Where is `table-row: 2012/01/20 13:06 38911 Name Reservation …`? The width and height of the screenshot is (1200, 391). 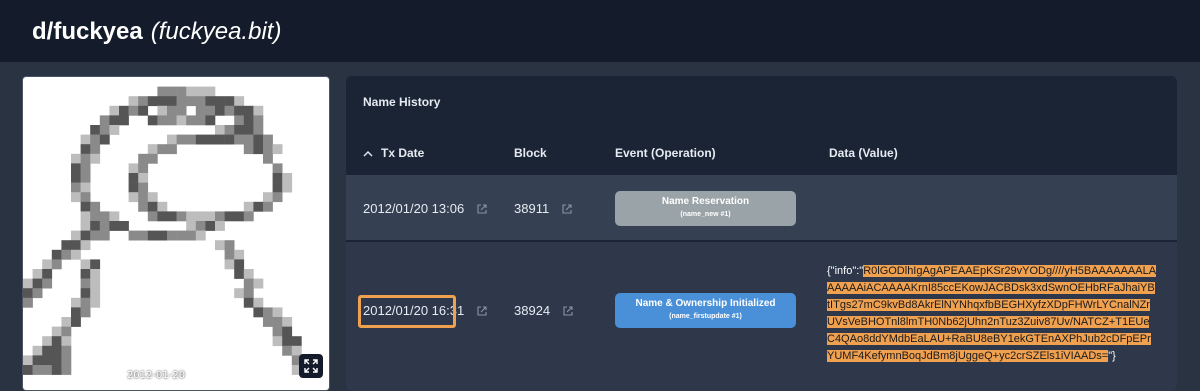 table-row: 2012/01/20 13:06 38911 Name Reservation … is located at coordinates (761, 207).